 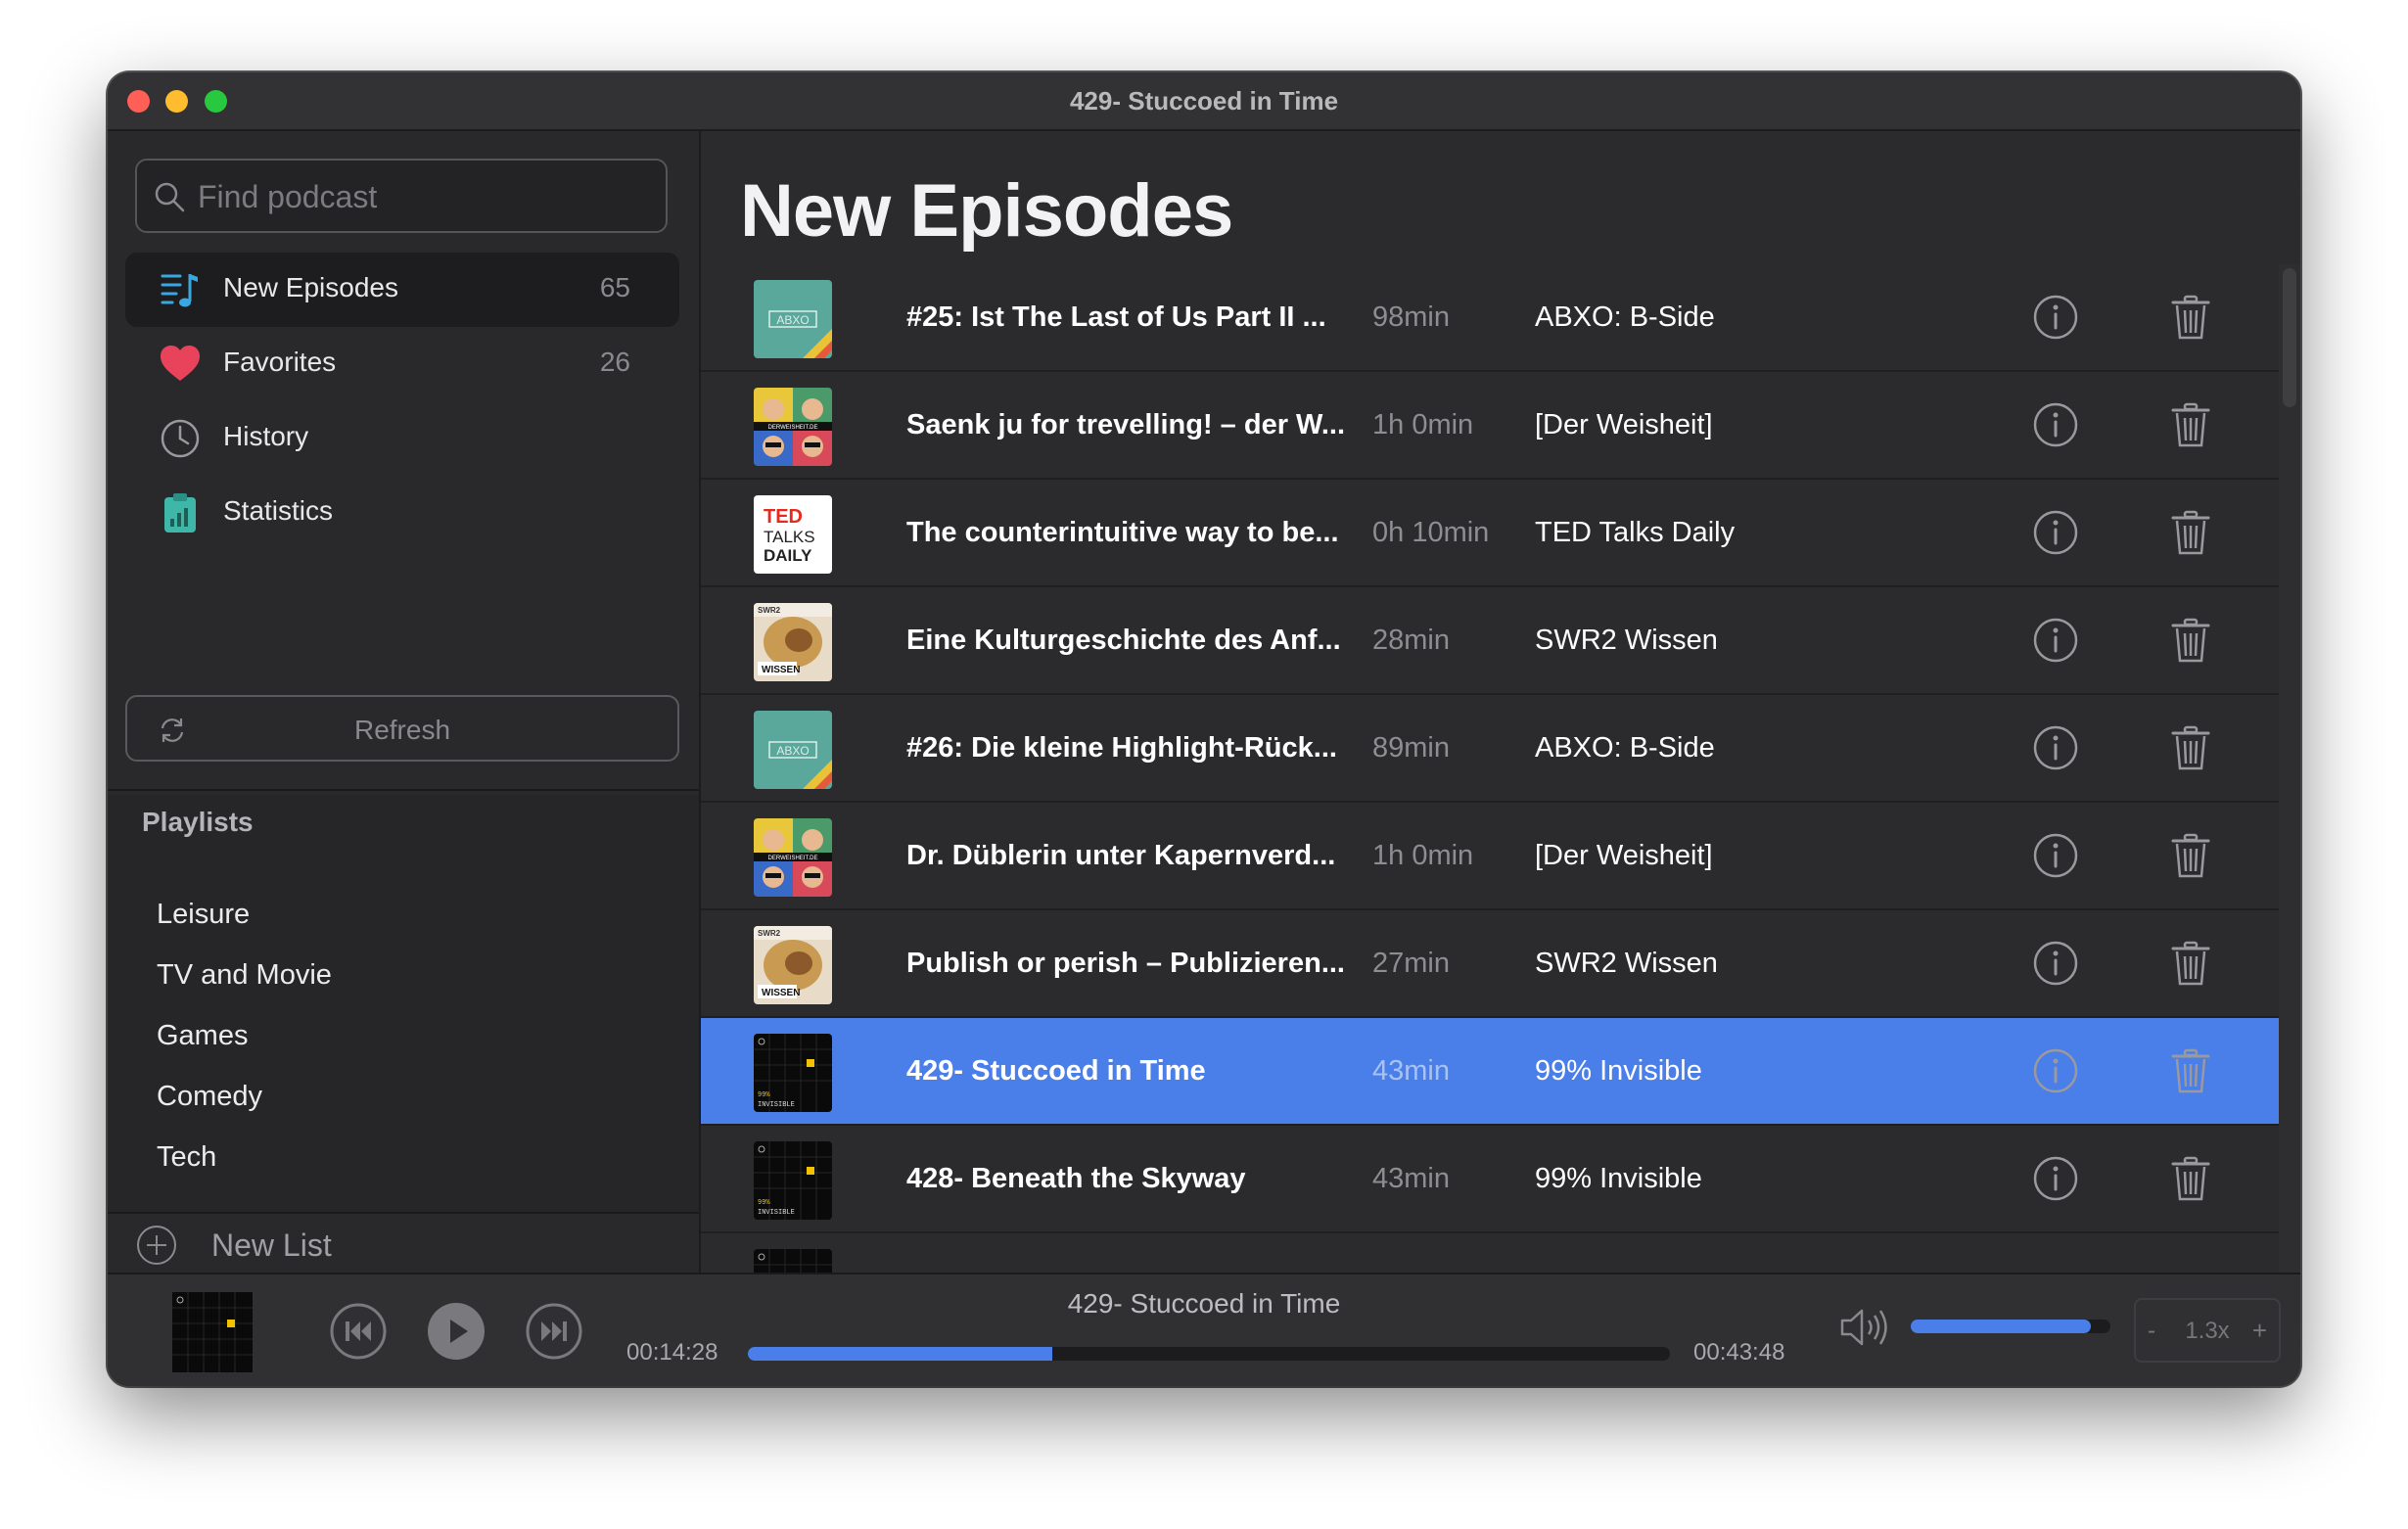 I want to click on playback-speed-control: - 1.3x +, so click(x=2207, y=1331).